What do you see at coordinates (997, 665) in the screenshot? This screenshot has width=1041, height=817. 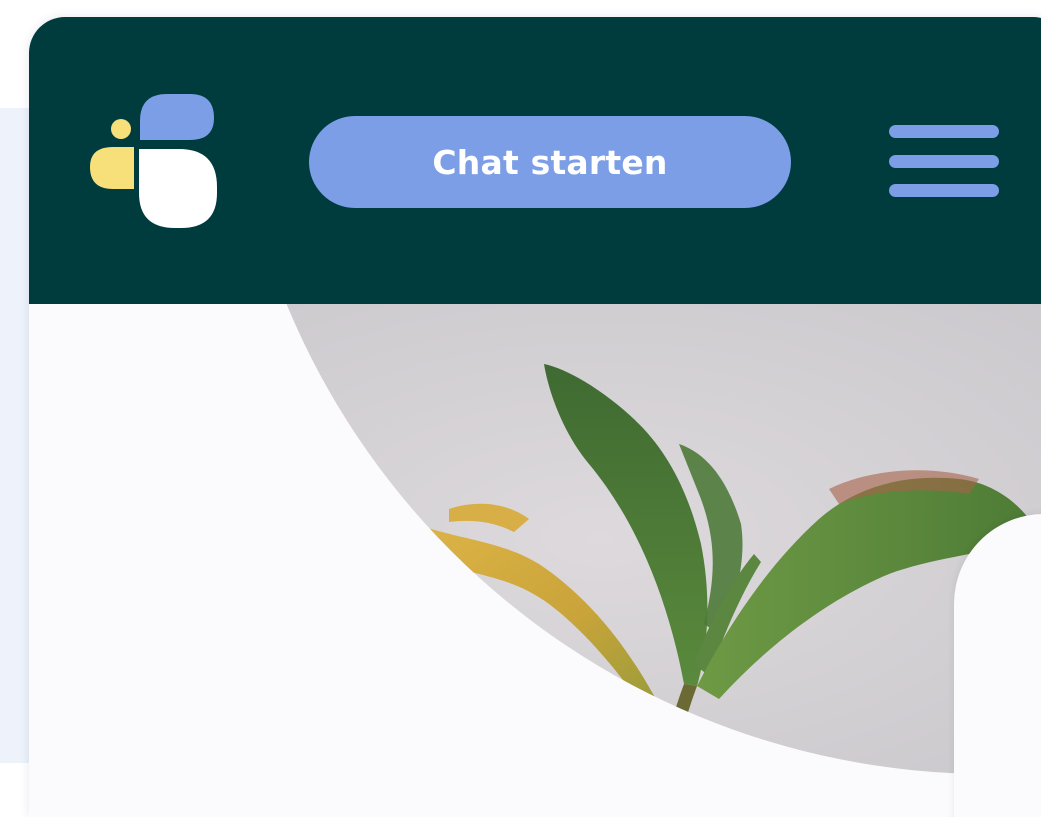 I see `content-card` at bounding box center [997, 665].